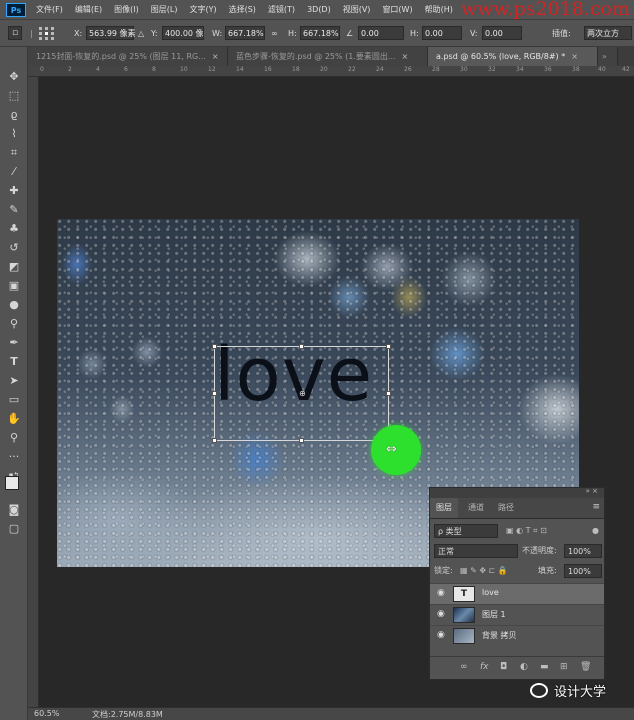 The image size is (634, 720). Describe the element at coordinates (526, 531) in the screenshot. I see `filter-type-icons: ▣ ◐ T ⌗ ⊡` at that location.